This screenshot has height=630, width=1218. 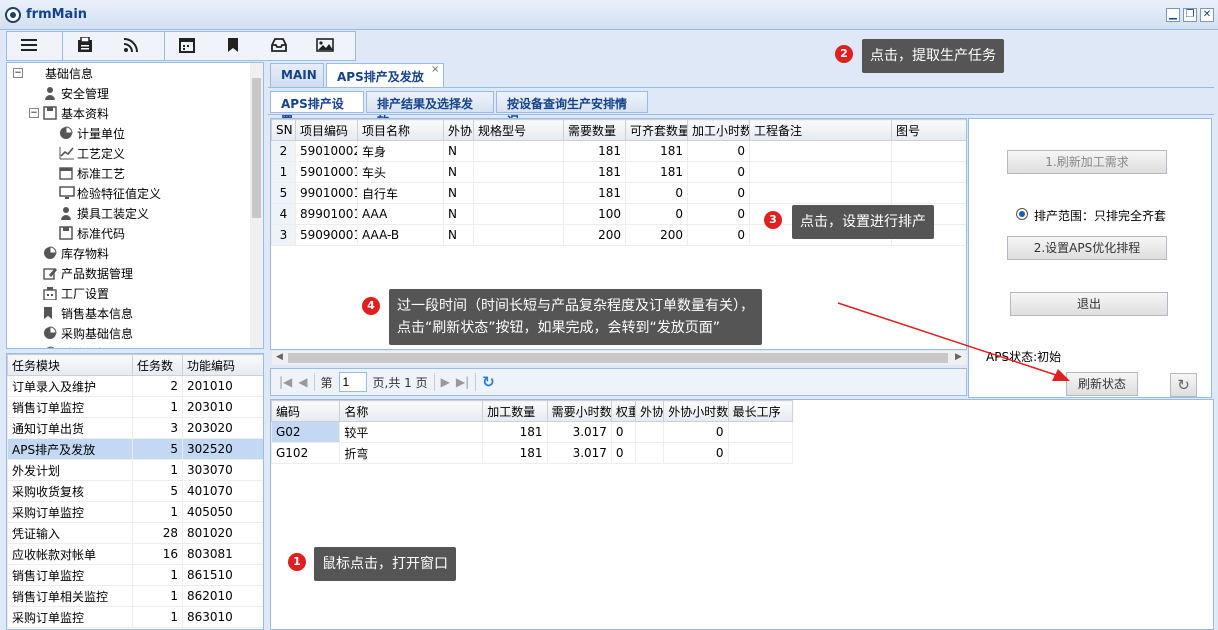 What do you see at coordinates (656, 130) in the screenshot?
I see `col-header: 可齐套数量` at bounding box center [656, 130].